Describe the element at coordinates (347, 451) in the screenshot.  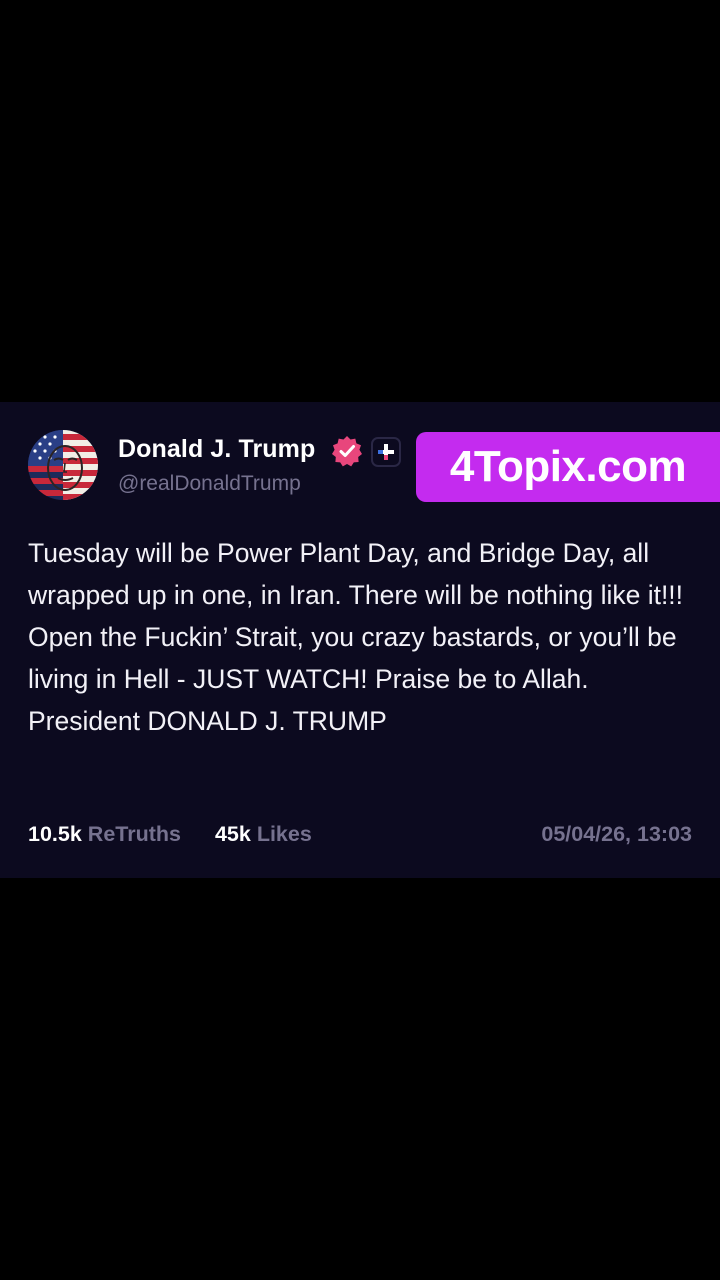
I see `verified-check-icon` at that location.